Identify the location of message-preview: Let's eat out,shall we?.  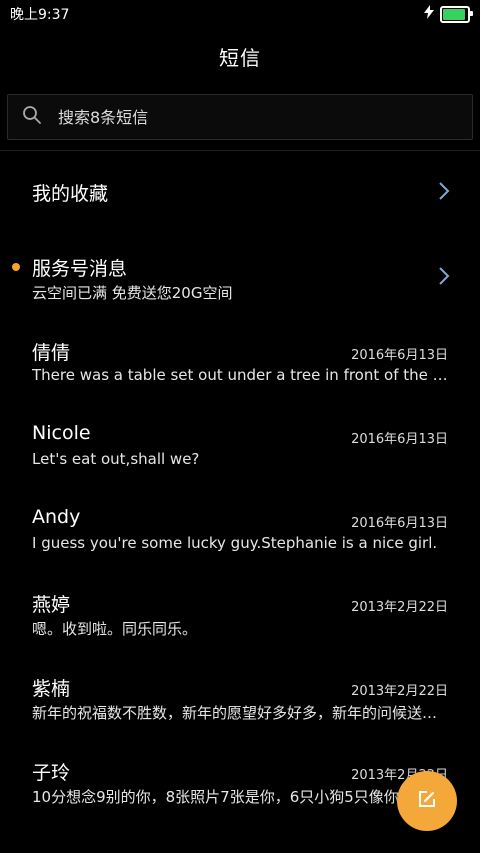
(116, 459).